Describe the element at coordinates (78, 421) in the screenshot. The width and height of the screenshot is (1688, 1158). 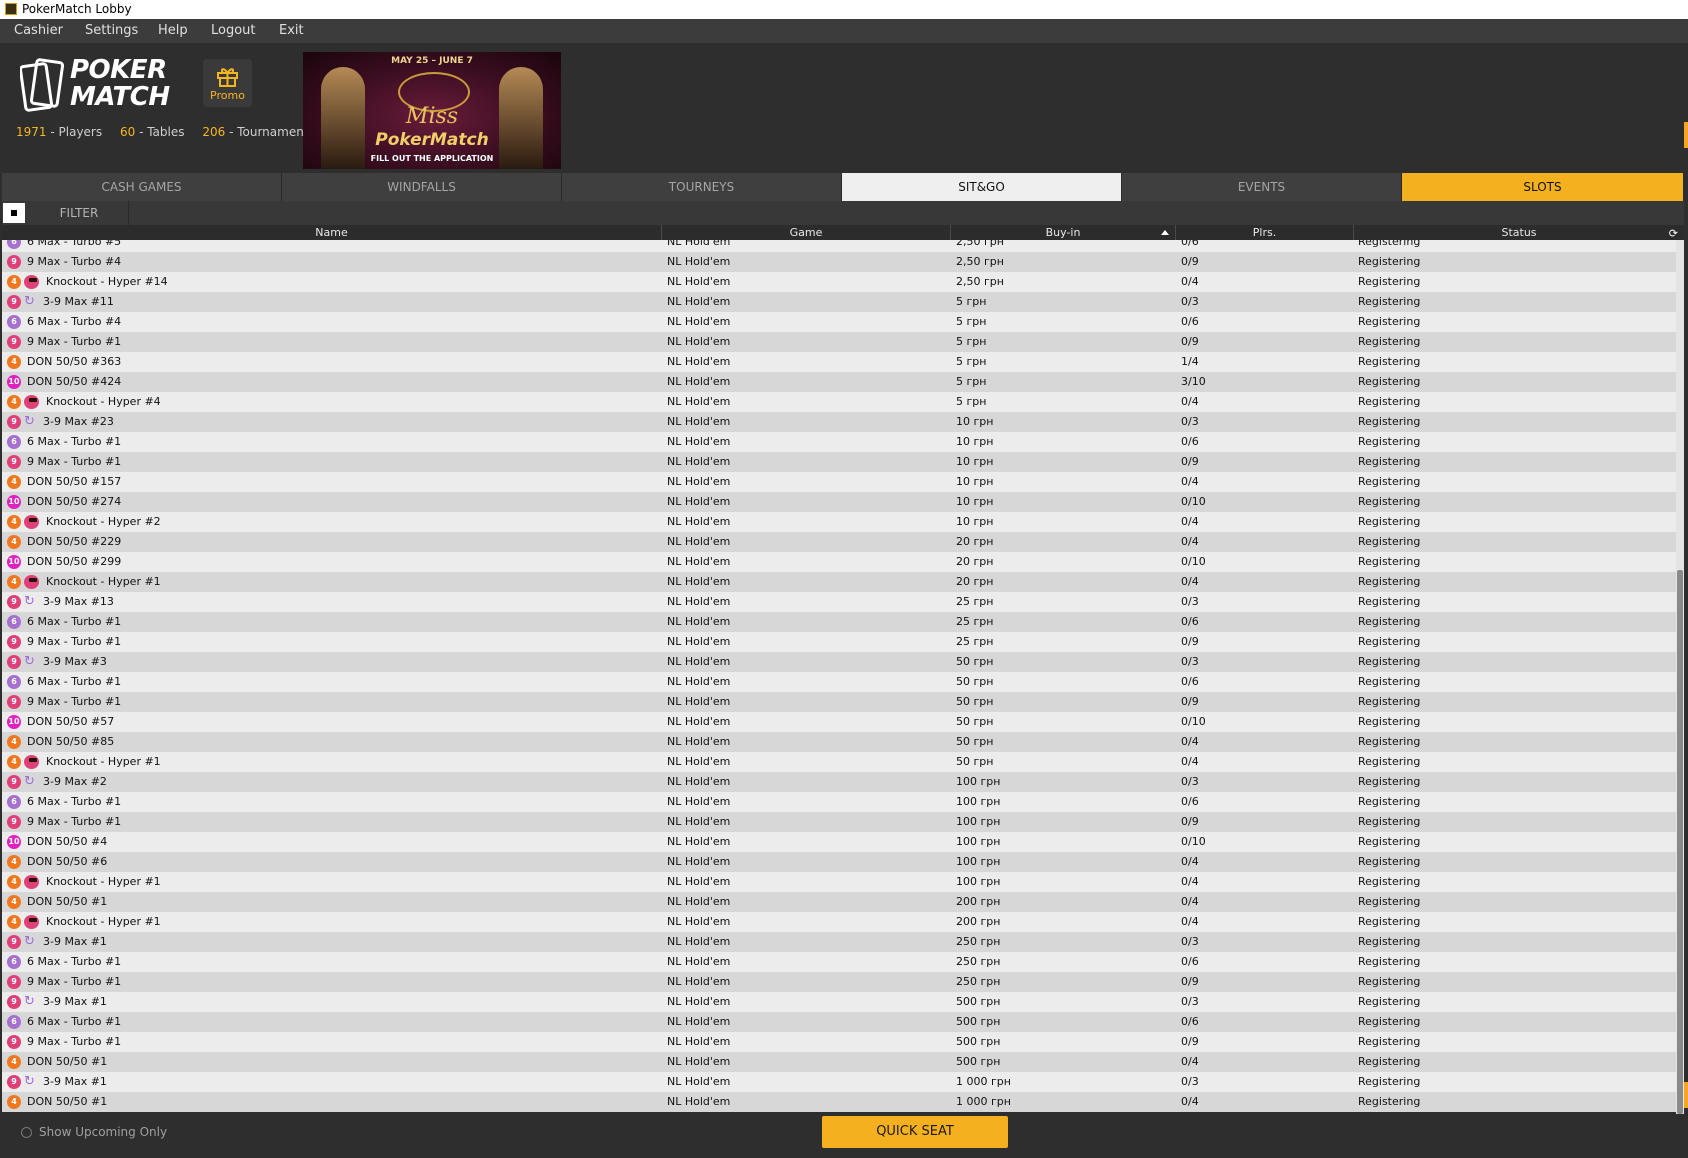
I see `tournament-name: 3-9 Max #23` at that location.